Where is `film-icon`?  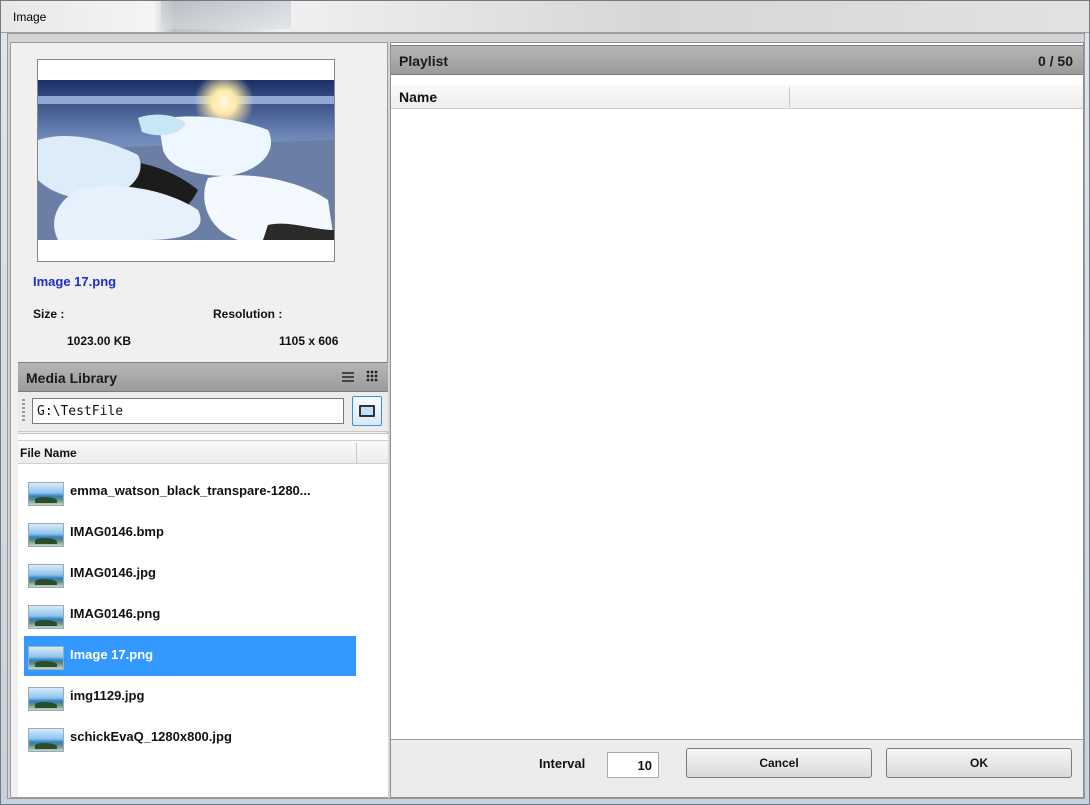
film-icon is located at coordinates (367, 411).